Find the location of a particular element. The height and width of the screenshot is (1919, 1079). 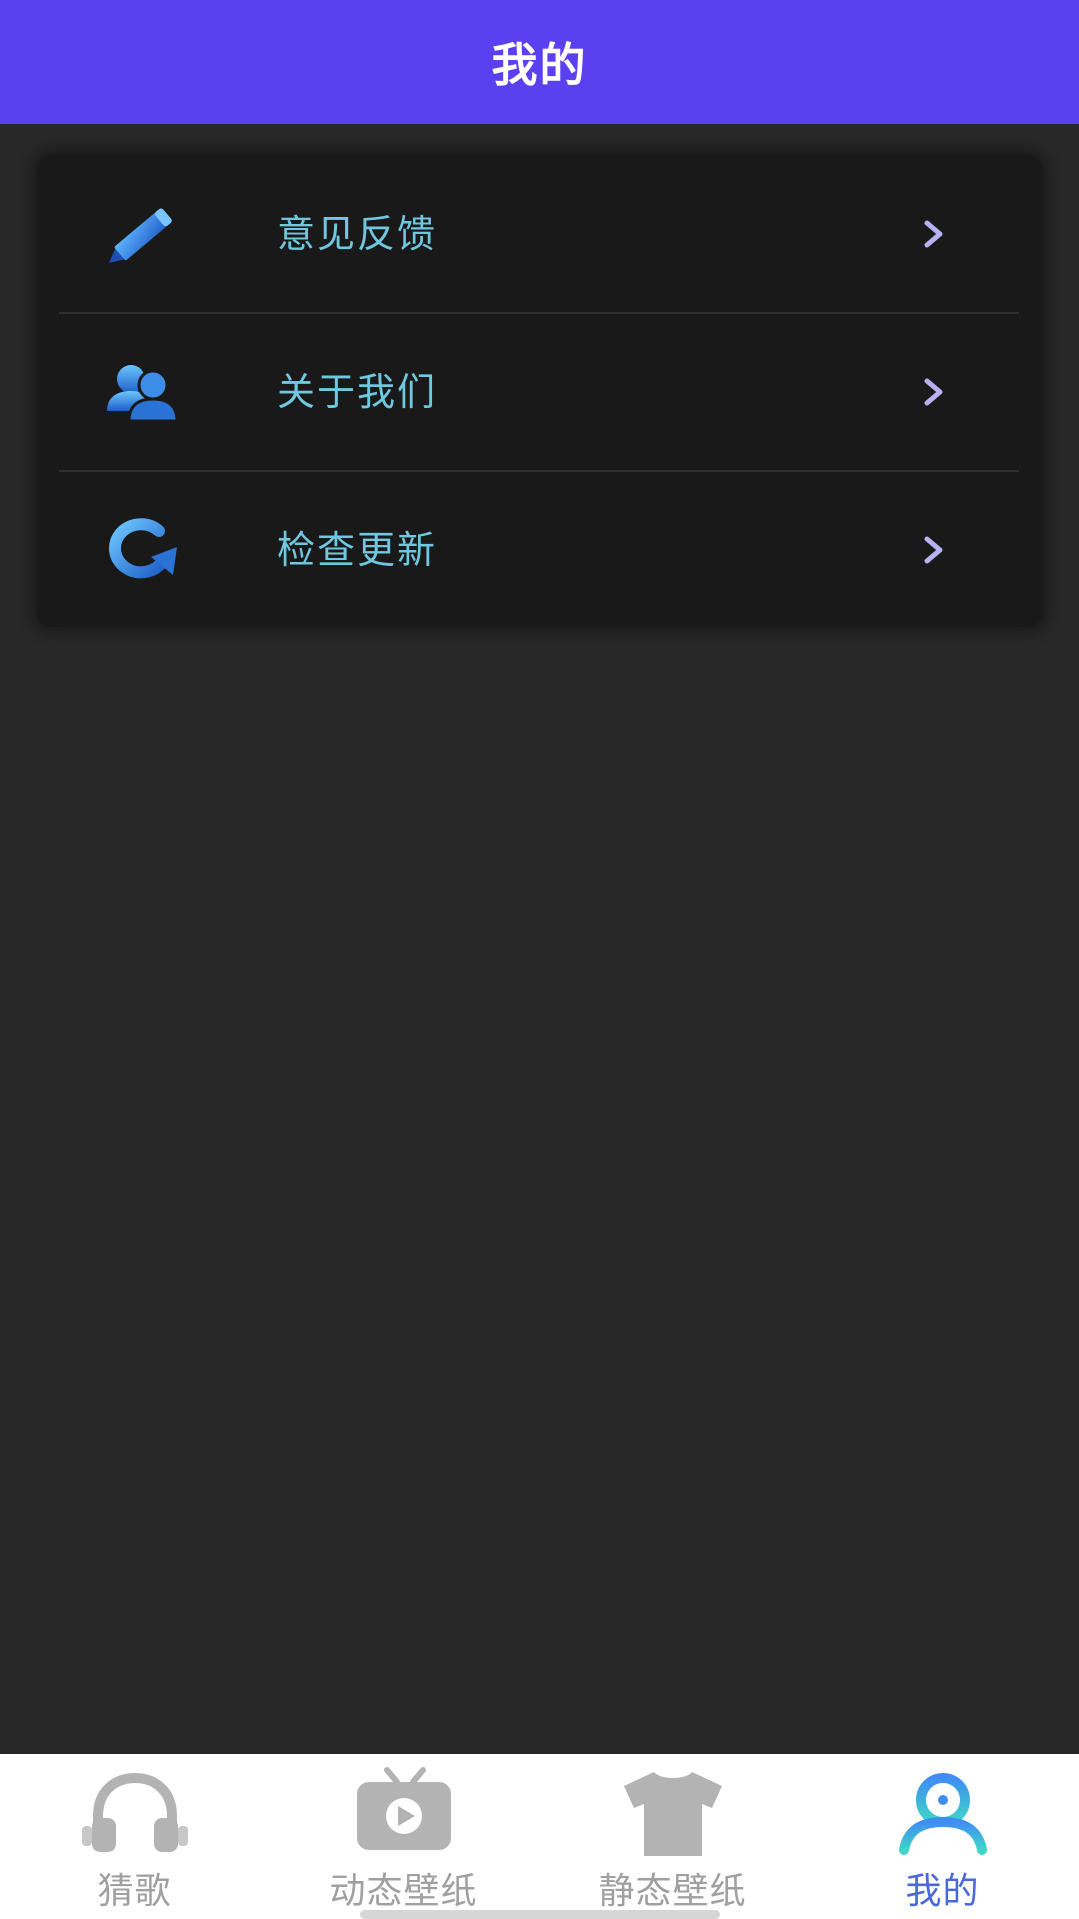

tab-mine: 我的 is located at coordinates (942, 1836).